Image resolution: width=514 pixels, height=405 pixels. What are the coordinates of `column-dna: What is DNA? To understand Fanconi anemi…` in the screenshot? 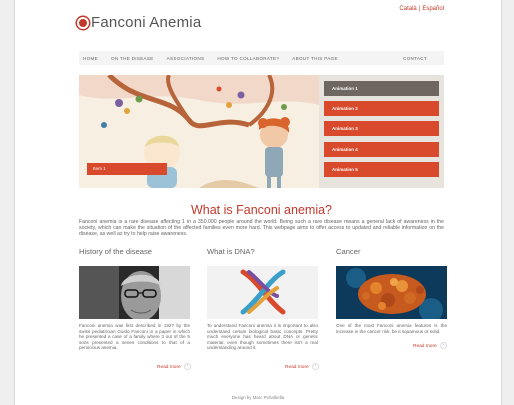 It's located at (262, 299).